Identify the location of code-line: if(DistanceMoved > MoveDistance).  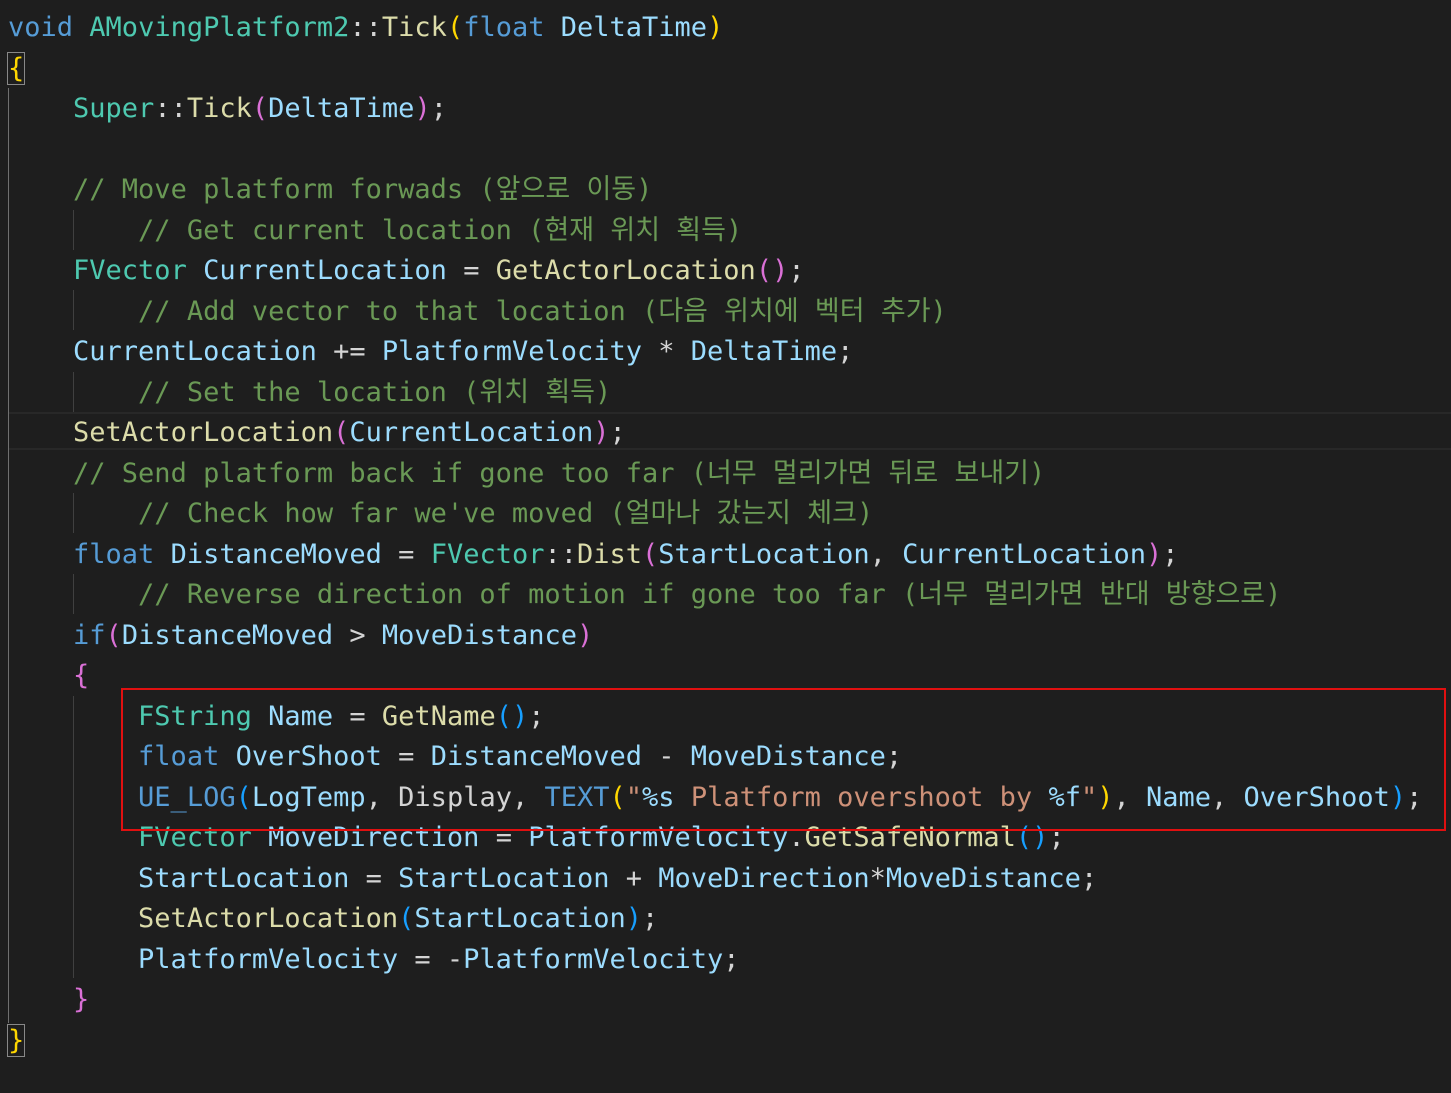
(300, 636).